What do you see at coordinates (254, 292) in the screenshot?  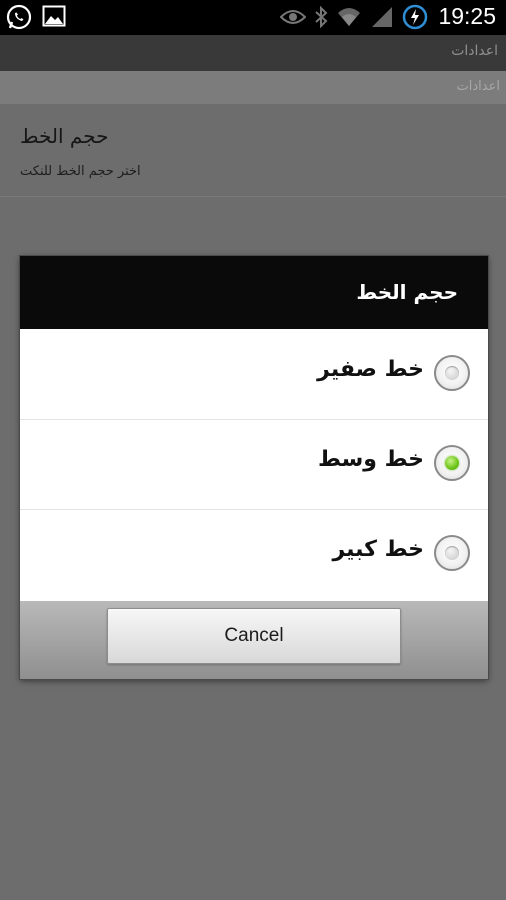 I see `dialog-header: حجم الخط` at bounding box center [254, 292].